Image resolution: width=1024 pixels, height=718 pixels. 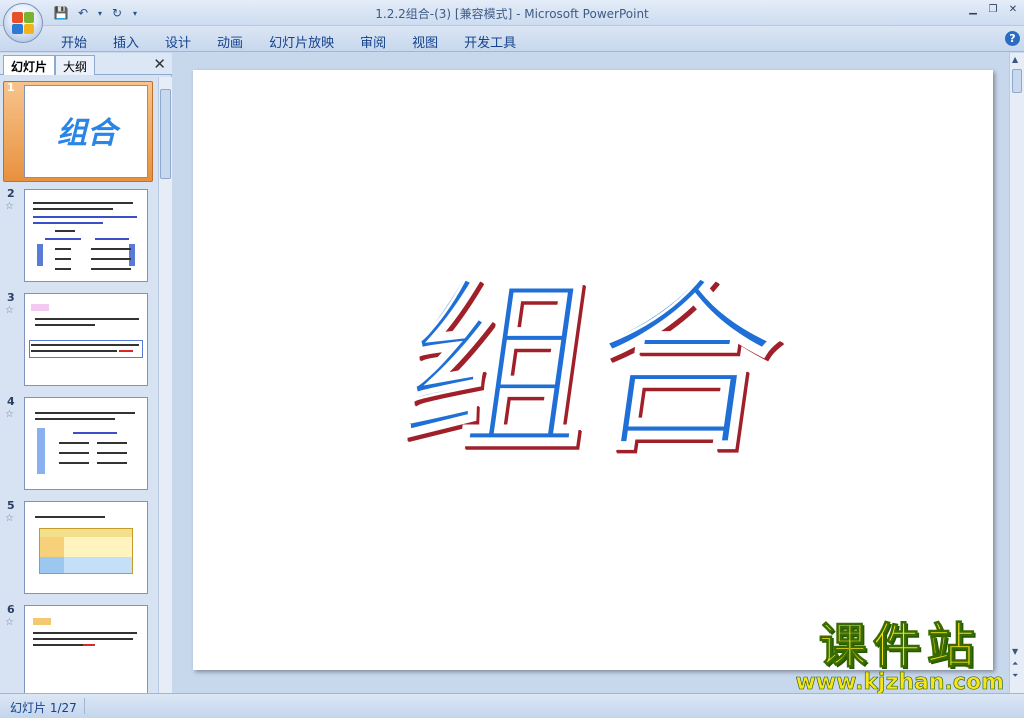 I want to click on slide-number: 5, so click(x=11, y=505).